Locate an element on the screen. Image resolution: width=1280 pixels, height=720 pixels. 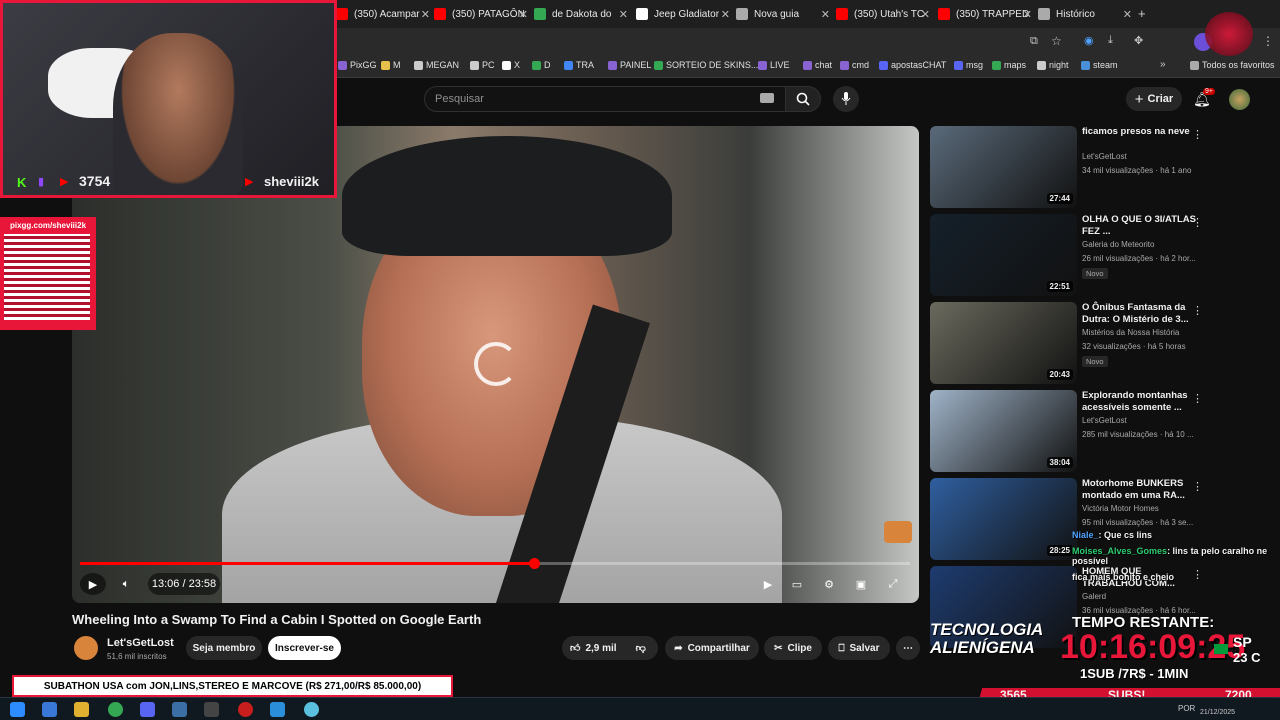
browser-tab: (350) Acampar ✕ is located at coordinates (383, 14).